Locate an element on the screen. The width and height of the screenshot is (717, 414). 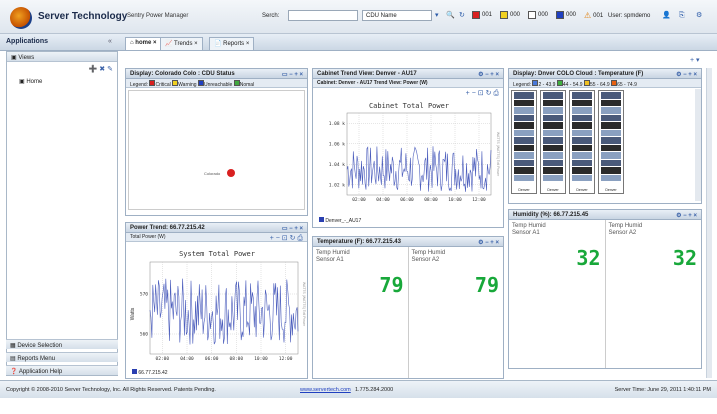
chart-legend: 66.77.215.42 is located at coordinates (150, 372).